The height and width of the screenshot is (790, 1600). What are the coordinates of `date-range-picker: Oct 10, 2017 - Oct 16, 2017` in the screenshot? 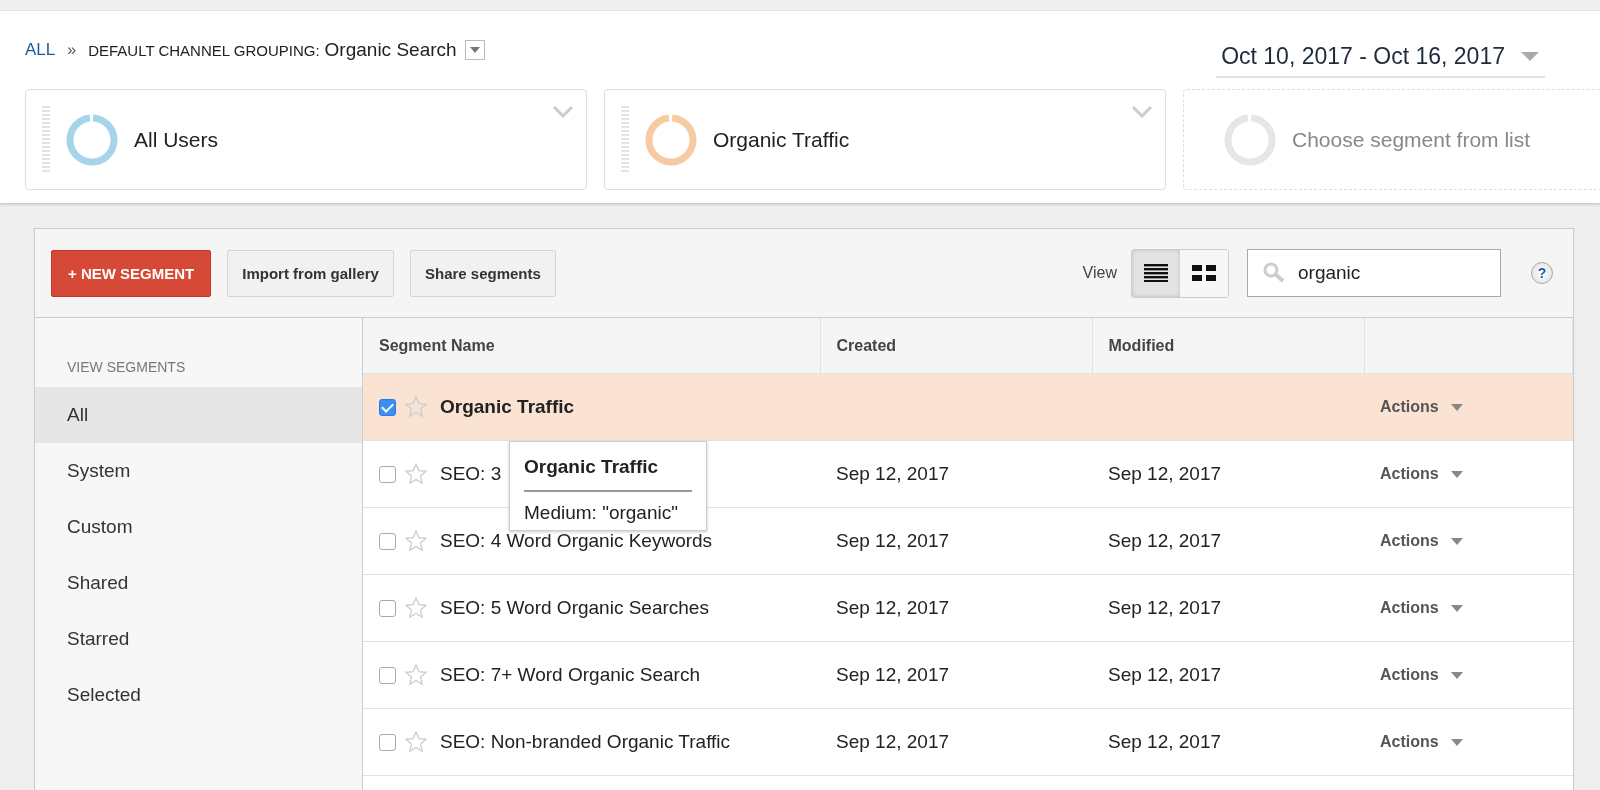 It's located at (1380, 57).